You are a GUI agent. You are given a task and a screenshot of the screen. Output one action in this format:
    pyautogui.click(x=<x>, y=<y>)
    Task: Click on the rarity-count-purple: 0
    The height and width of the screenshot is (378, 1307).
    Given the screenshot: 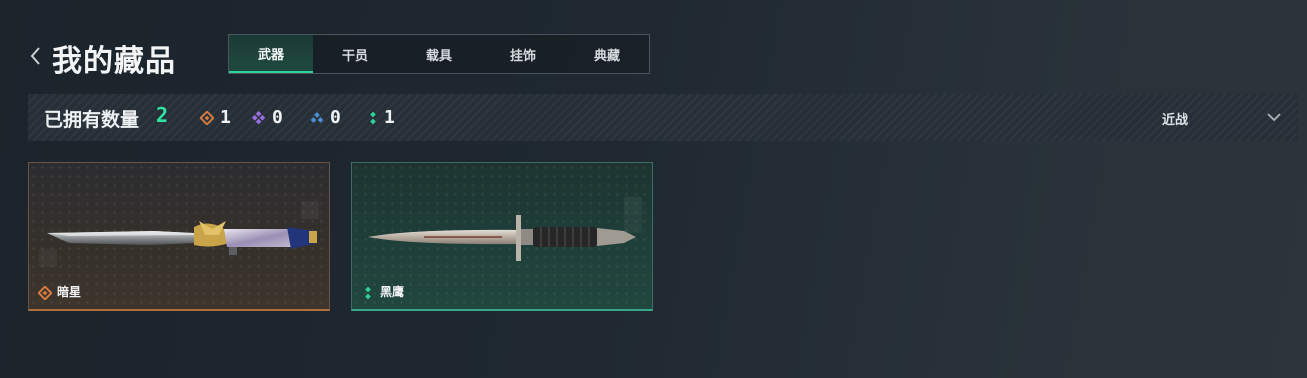 What is the action you would take?
    pyautogui.click(x=267, y=117)
    